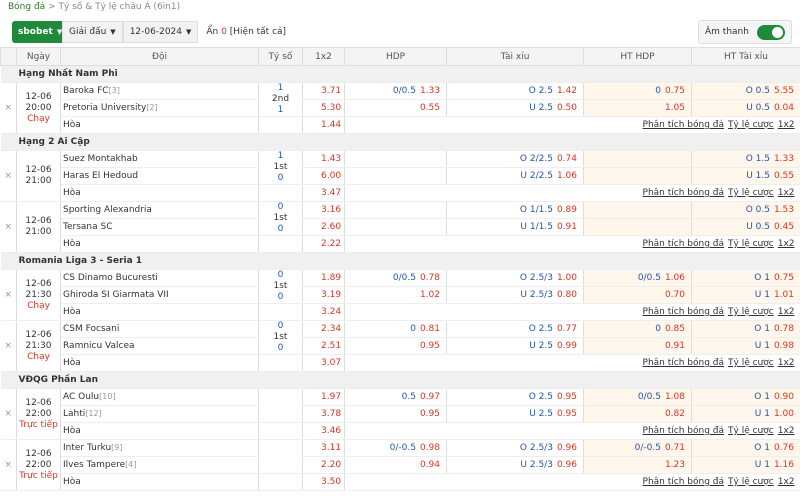  Describe the element at coordinates (515, 465) in the screenshot. I see `odds-under: U 2.5/3 0.96` at that location.